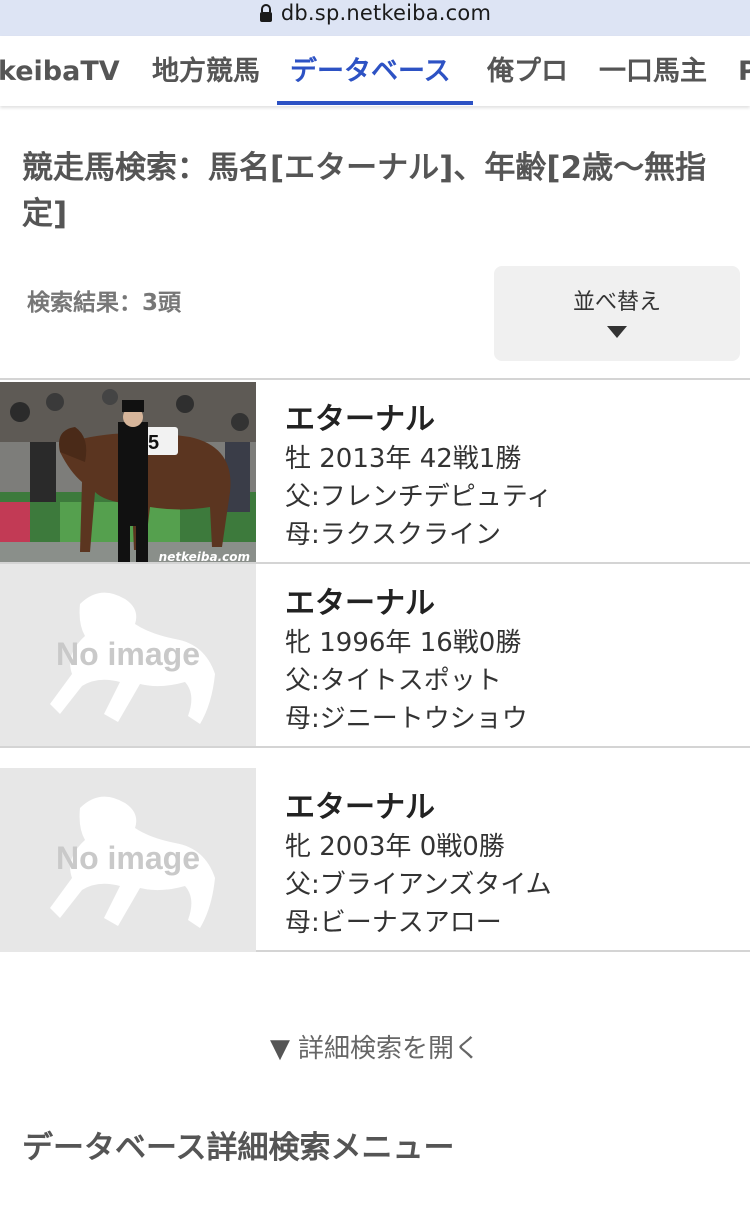 Image resolution: width=750 pixels, height=1205 pixels. I want to click on page-title: 競走馬検索：馬名[エターナル]、年齢[2歳〜無指定], so click(364, 191).